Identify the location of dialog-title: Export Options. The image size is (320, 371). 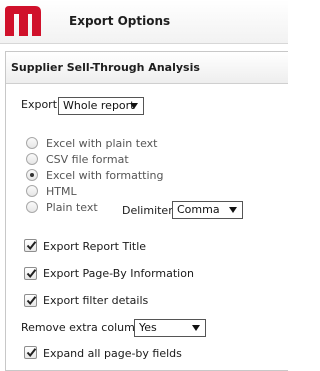
(120, 21).